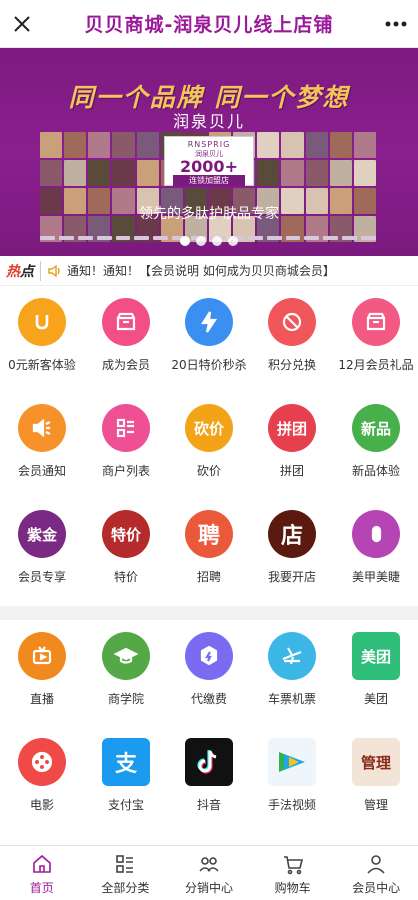 Image resolution: width=418 pixels, height=900 pixels. Describe the element at coordinates (209, 534) in the screenshot. I see `recruit-icon: 聘` at that location.